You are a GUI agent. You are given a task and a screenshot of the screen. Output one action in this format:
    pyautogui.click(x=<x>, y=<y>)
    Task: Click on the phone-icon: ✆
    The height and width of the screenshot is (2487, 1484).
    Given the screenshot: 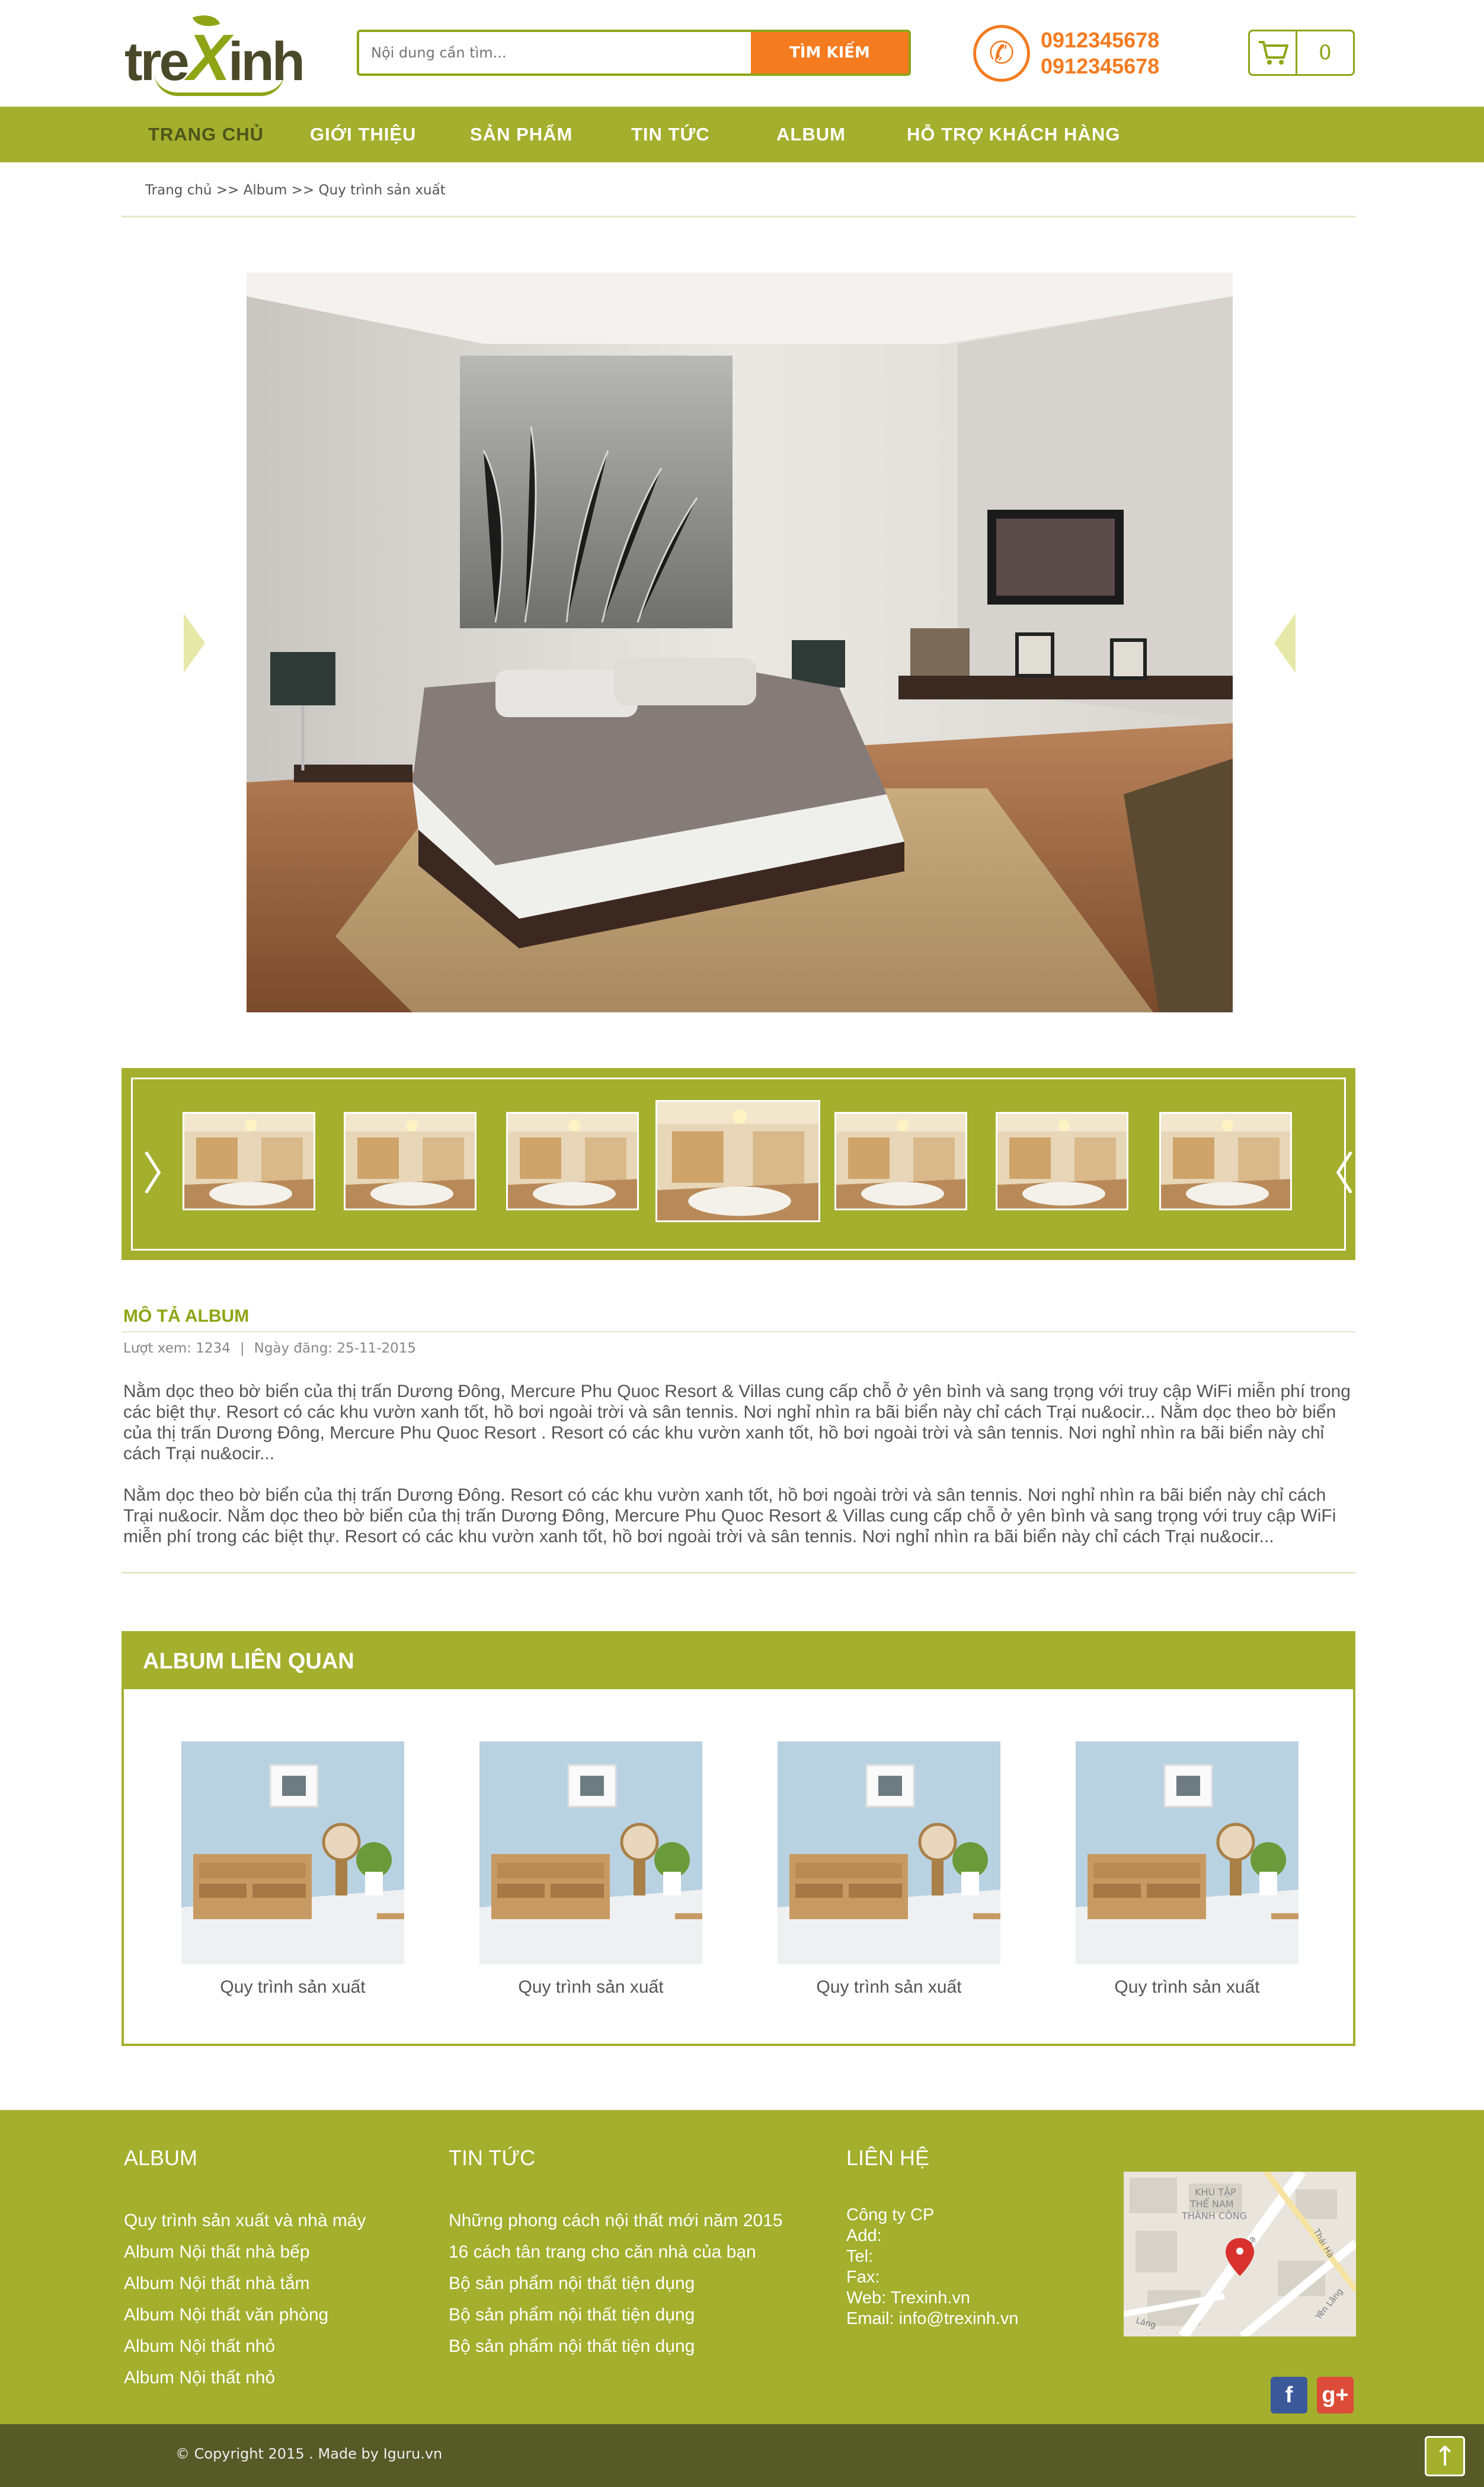 What is the action you would take?
    pyautogui.click(x=1002, y=53)
    